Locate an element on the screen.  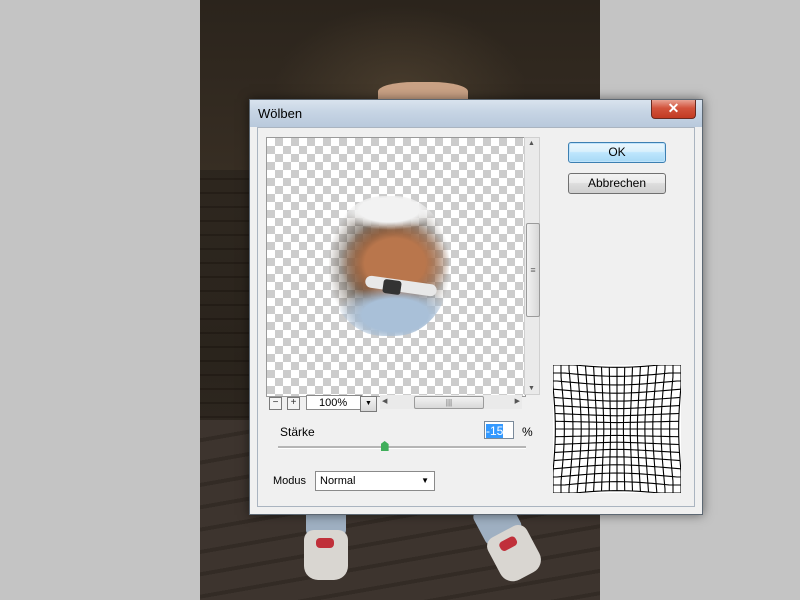
zoom-level-field: 100% is located at coordinates (334, 402).